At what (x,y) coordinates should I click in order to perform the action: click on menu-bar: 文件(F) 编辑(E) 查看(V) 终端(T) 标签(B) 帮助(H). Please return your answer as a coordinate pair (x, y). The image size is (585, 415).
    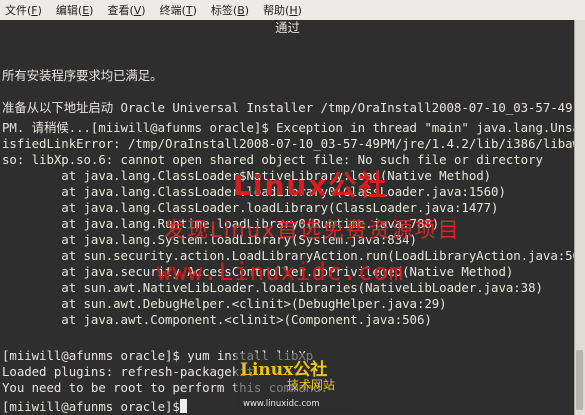
    Looking at the image, I should click on (292, 10).